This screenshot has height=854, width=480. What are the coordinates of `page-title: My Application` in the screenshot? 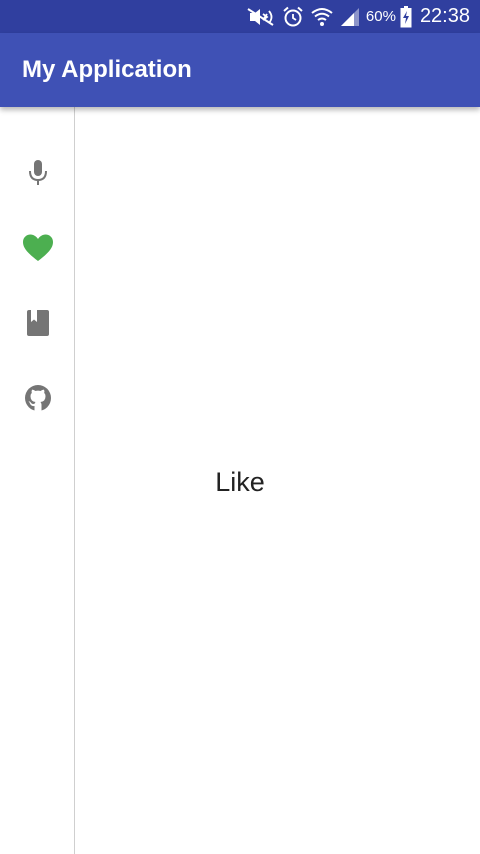 It's located at (107, 69).